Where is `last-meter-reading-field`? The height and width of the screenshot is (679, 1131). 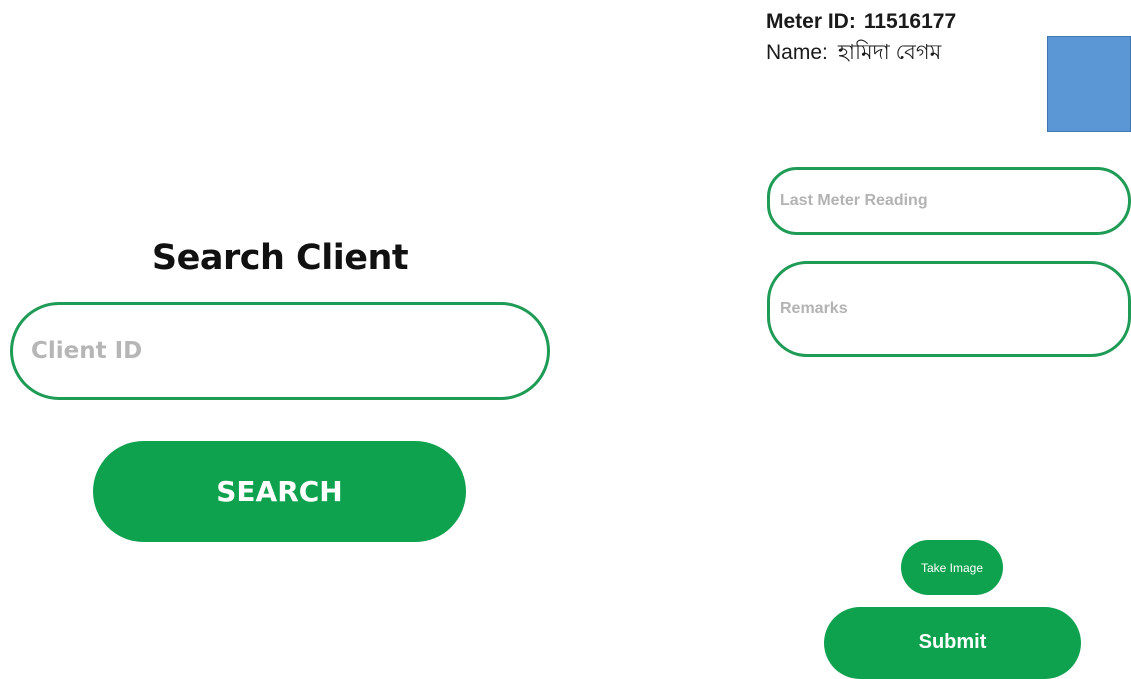 last-meter-reading-field is located at coordinates (949, 201).